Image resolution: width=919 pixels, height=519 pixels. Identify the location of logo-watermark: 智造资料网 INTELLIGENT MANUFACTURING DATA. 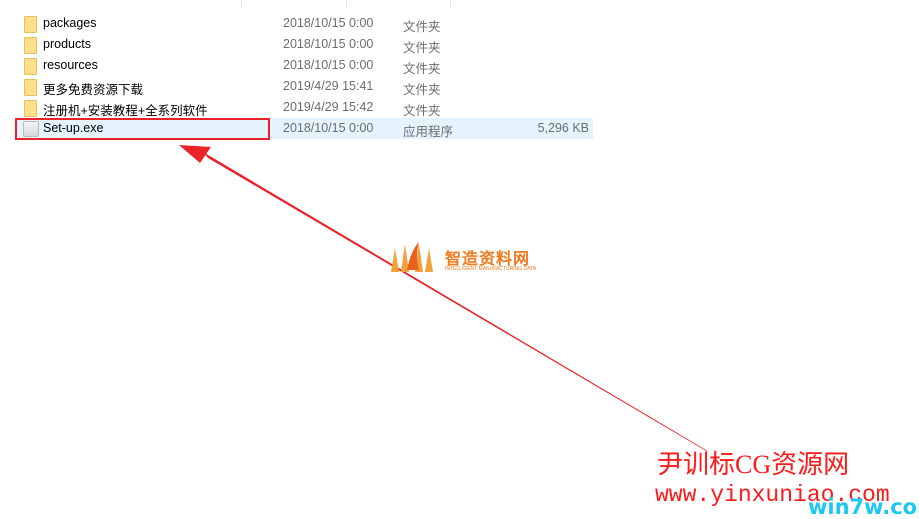
(462, 259).